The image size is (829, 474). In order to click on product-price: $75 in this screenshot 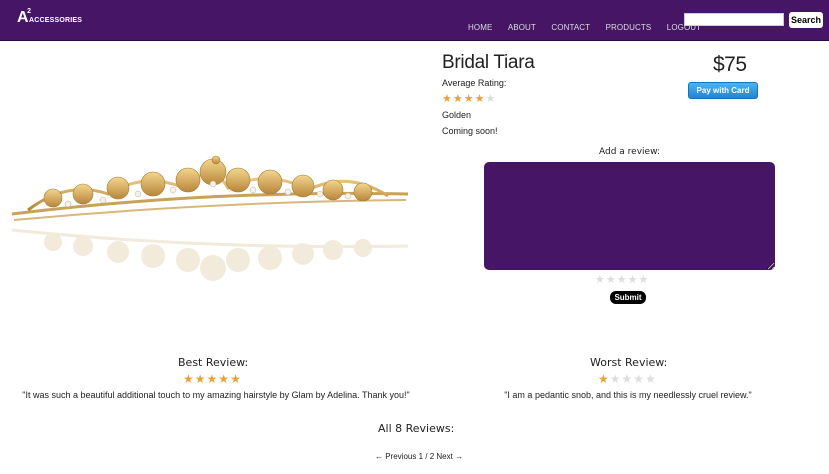, I will do `click(730, 64)`.